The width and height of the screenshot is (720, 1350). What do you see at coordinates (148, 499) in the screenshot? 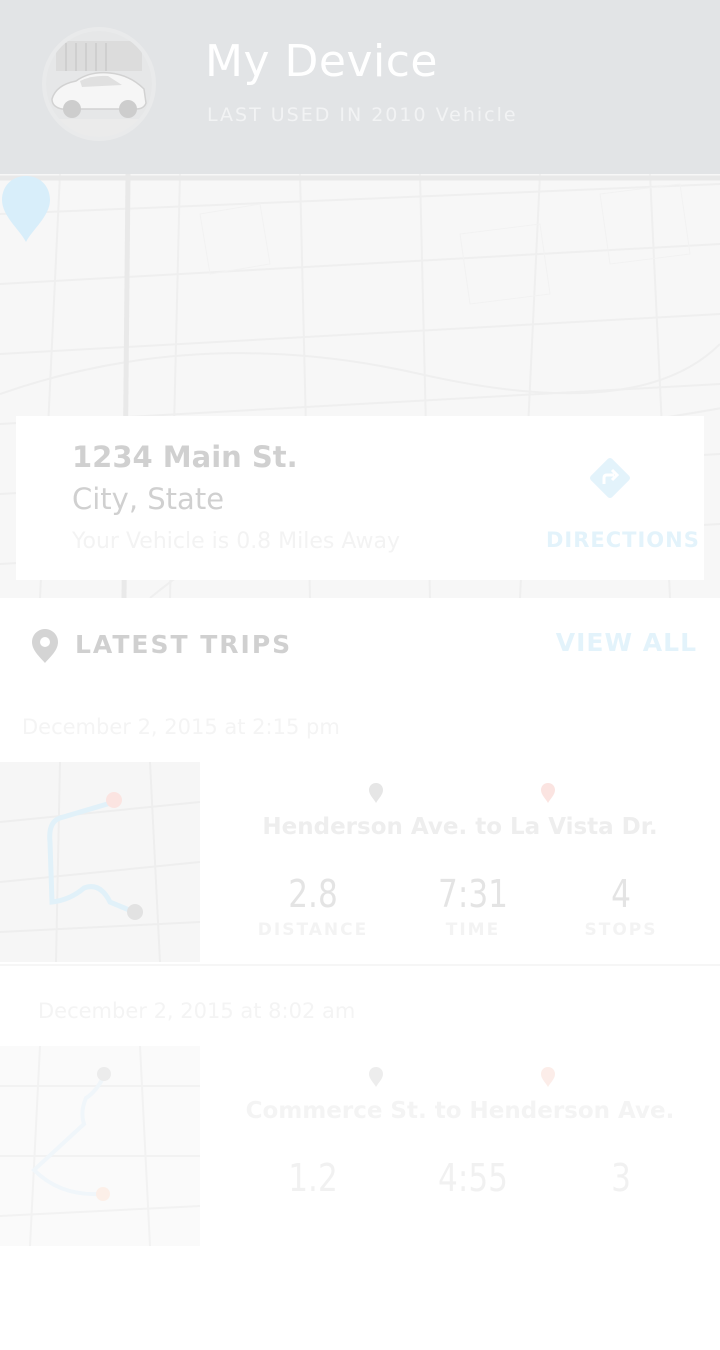
I see `city-state: City, State` at bounding box center [148, 499].